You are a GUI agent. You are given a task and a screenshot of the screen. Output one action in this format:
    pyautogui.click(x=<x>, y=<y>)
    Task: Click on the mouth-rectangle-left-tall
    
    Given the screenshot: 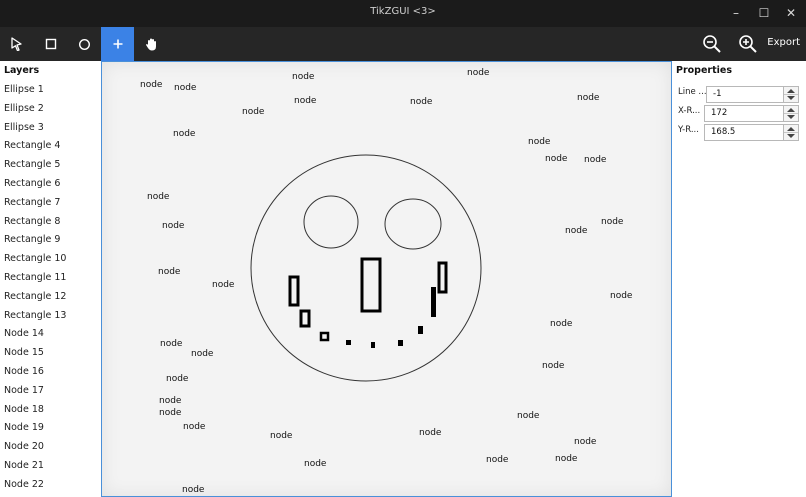 What is the action you would take?
    pyautogui.click(x=294, y=291)
    